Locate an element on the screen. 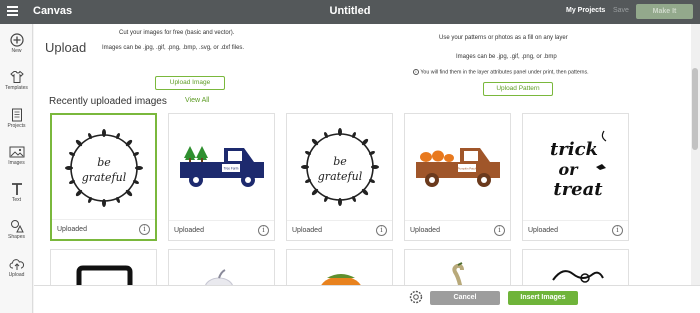  upload-pattern-formats: Images can be .jpg, .gif, .png, or .bmp is located at coordinates (506, 57).